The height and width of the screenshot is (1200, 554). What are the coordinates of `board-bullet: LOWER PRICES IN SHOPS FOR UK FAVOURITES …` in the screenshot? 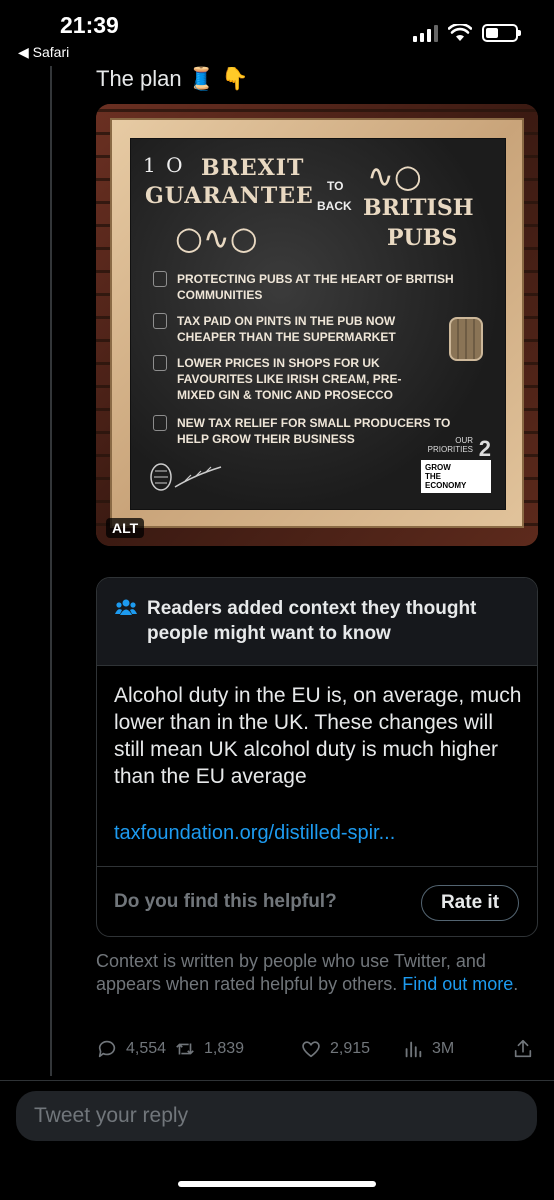 It's located at (289, 379).